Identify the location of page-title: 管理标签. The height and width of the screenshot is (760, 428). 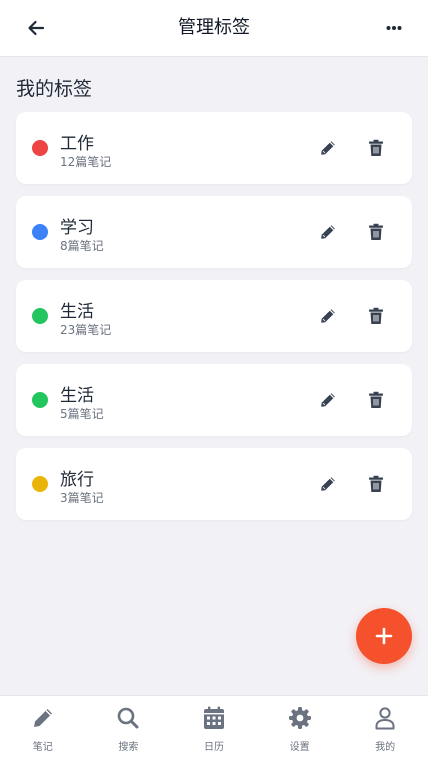
(214, 27).